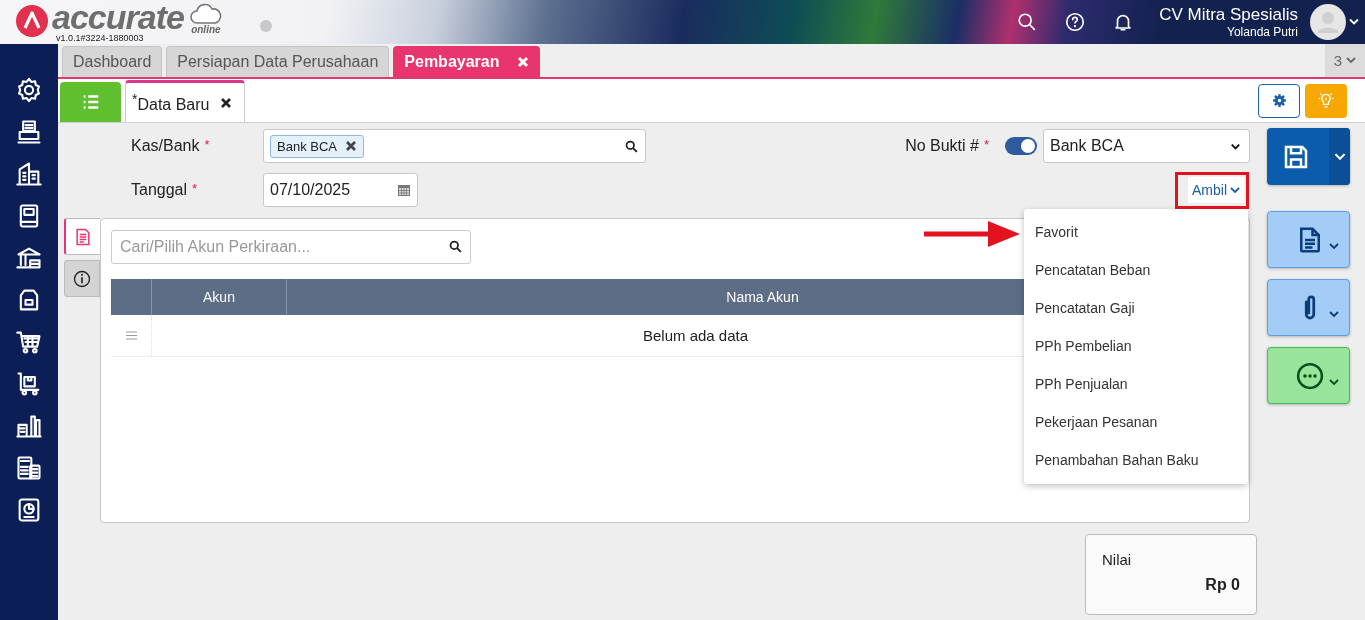 The width and height of the screenshot is (1365, 620). Describe the element at coordinates (404, 190) in the screenshot. I see `calendar-icon` at that location.